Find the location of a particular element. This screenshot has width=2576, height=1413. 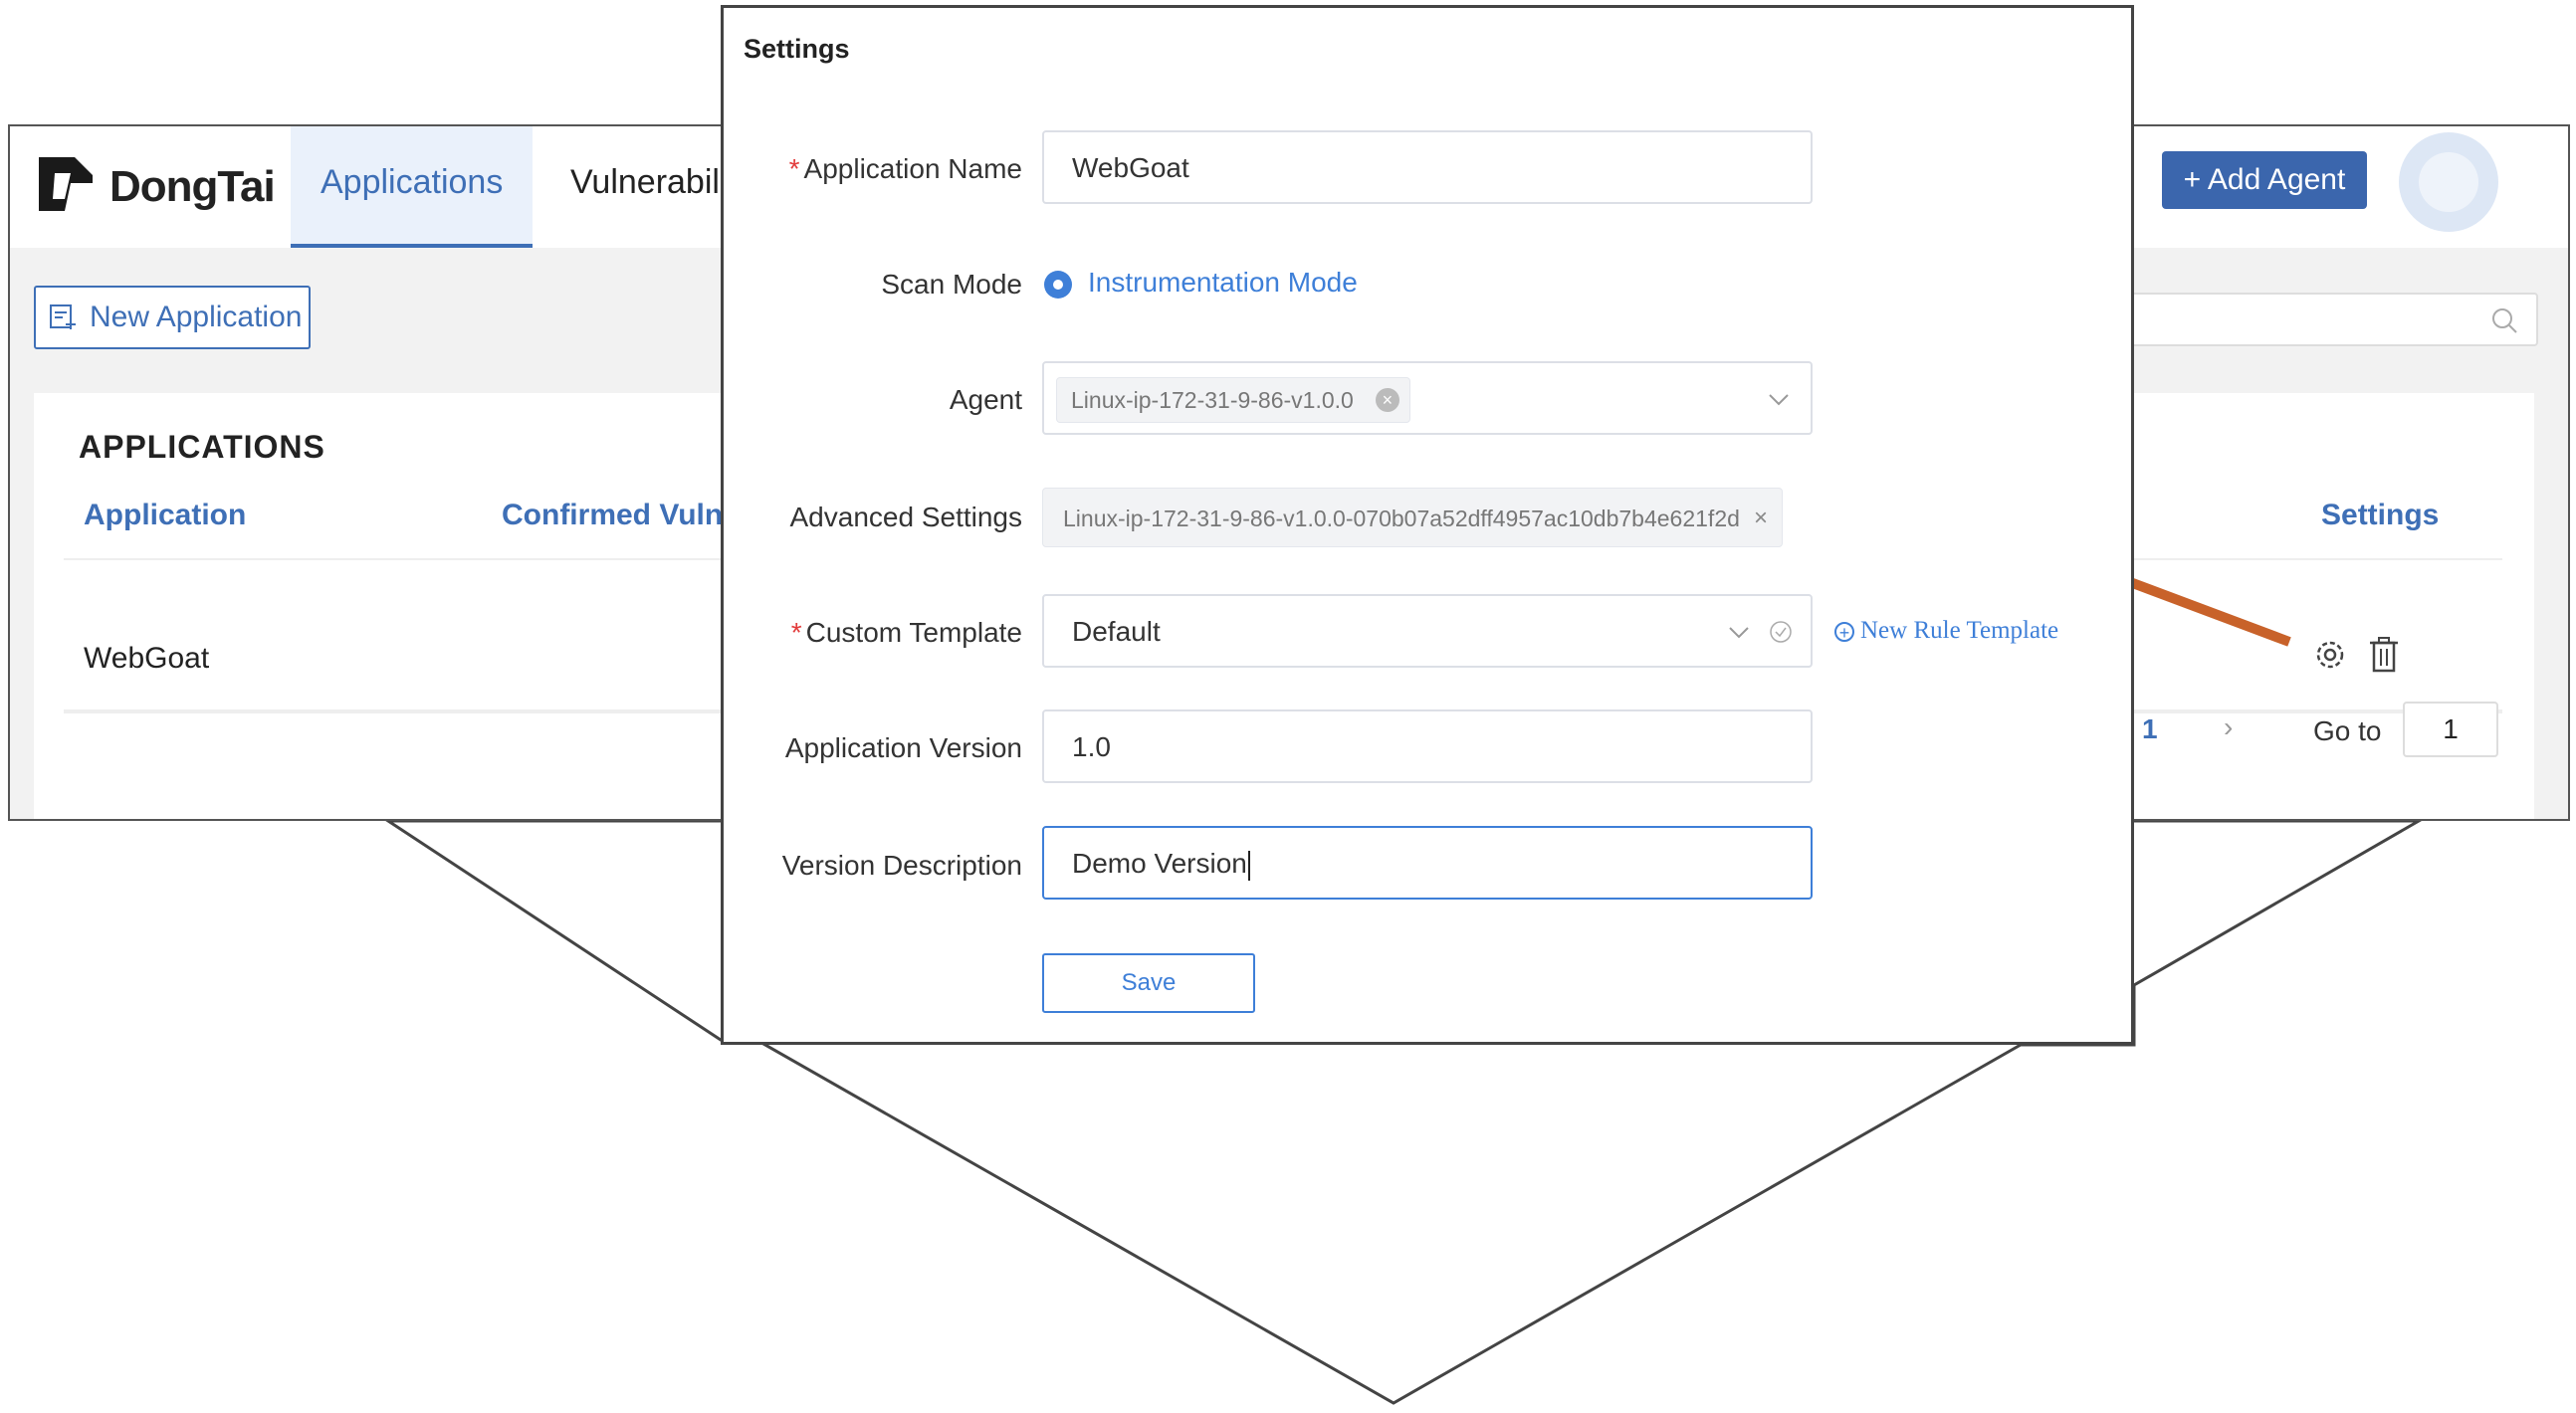

application-name-value: WebGoat is located at coordinates (1130, 167).